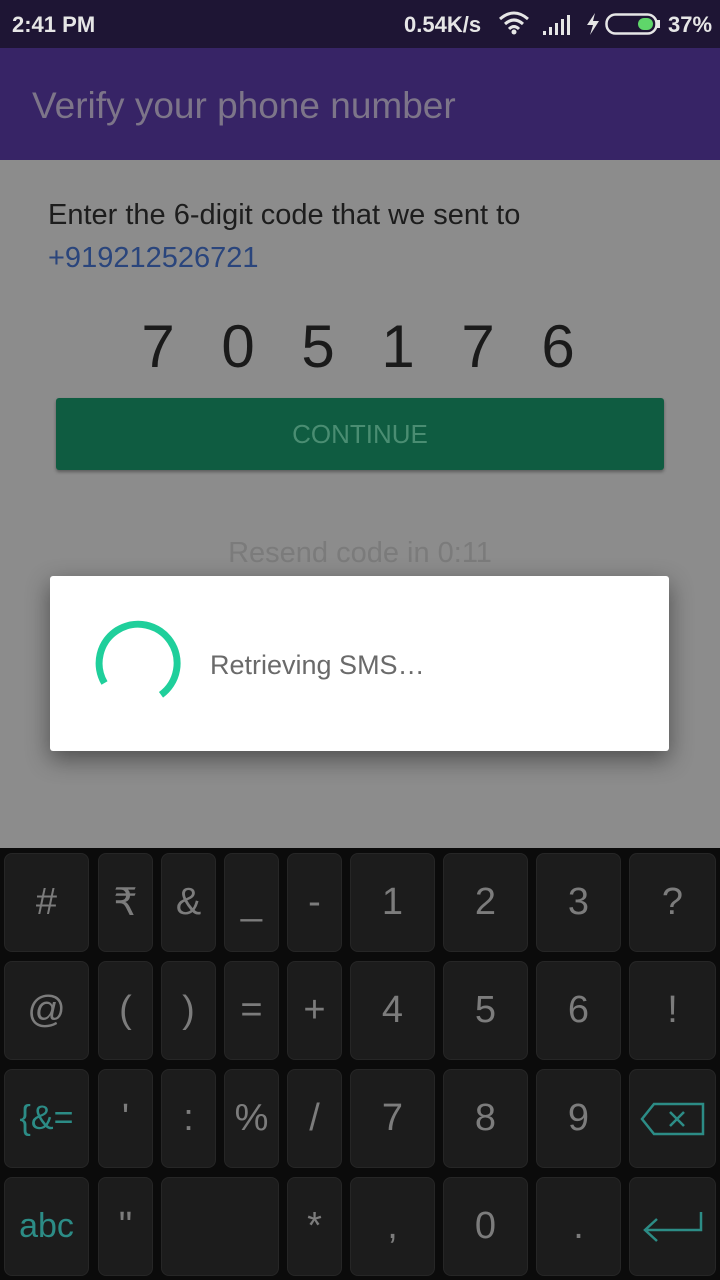 The height and width of the screenshot is (1280, 720). I want to click on key-label: &, so click(188, 902).